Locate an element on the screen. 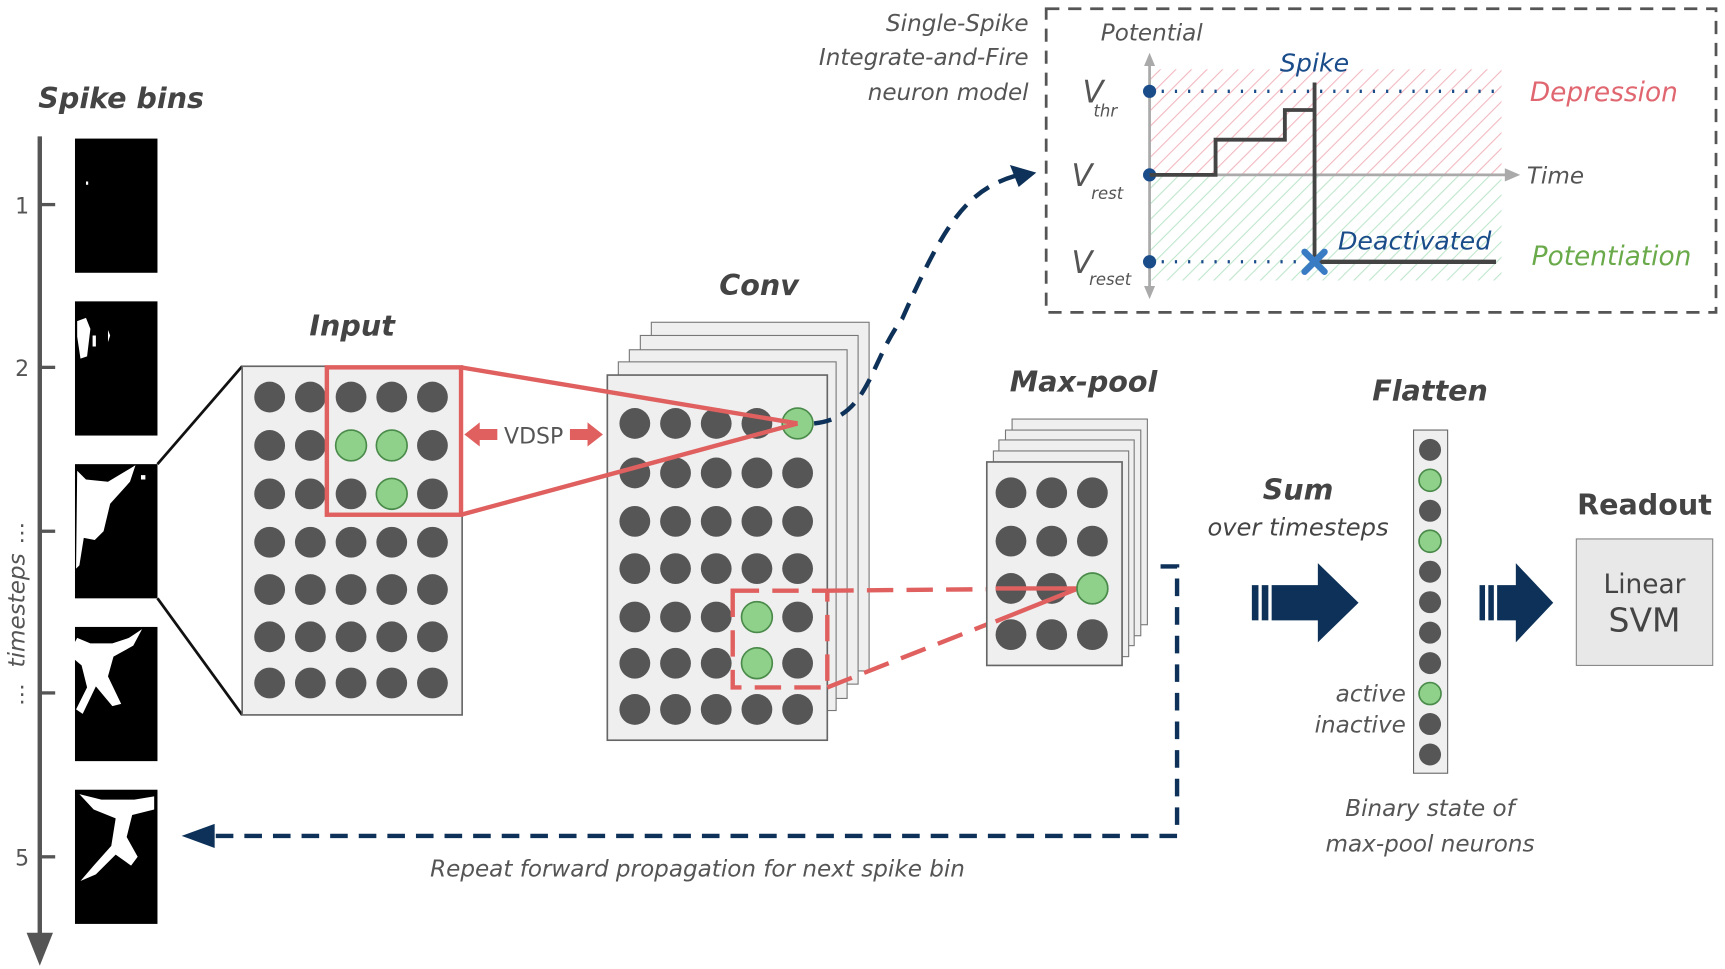 The height and width of the screenshot is (969, 1725). inactive-label: inactive is located at coordinates (1360, 726).